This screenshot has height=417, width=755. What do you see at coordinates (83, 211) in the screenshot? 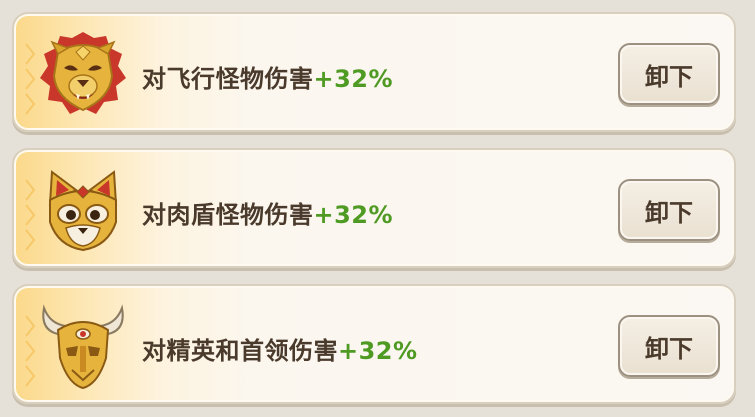
I see `fox-mask-icon` at bounding box center [83, 211].